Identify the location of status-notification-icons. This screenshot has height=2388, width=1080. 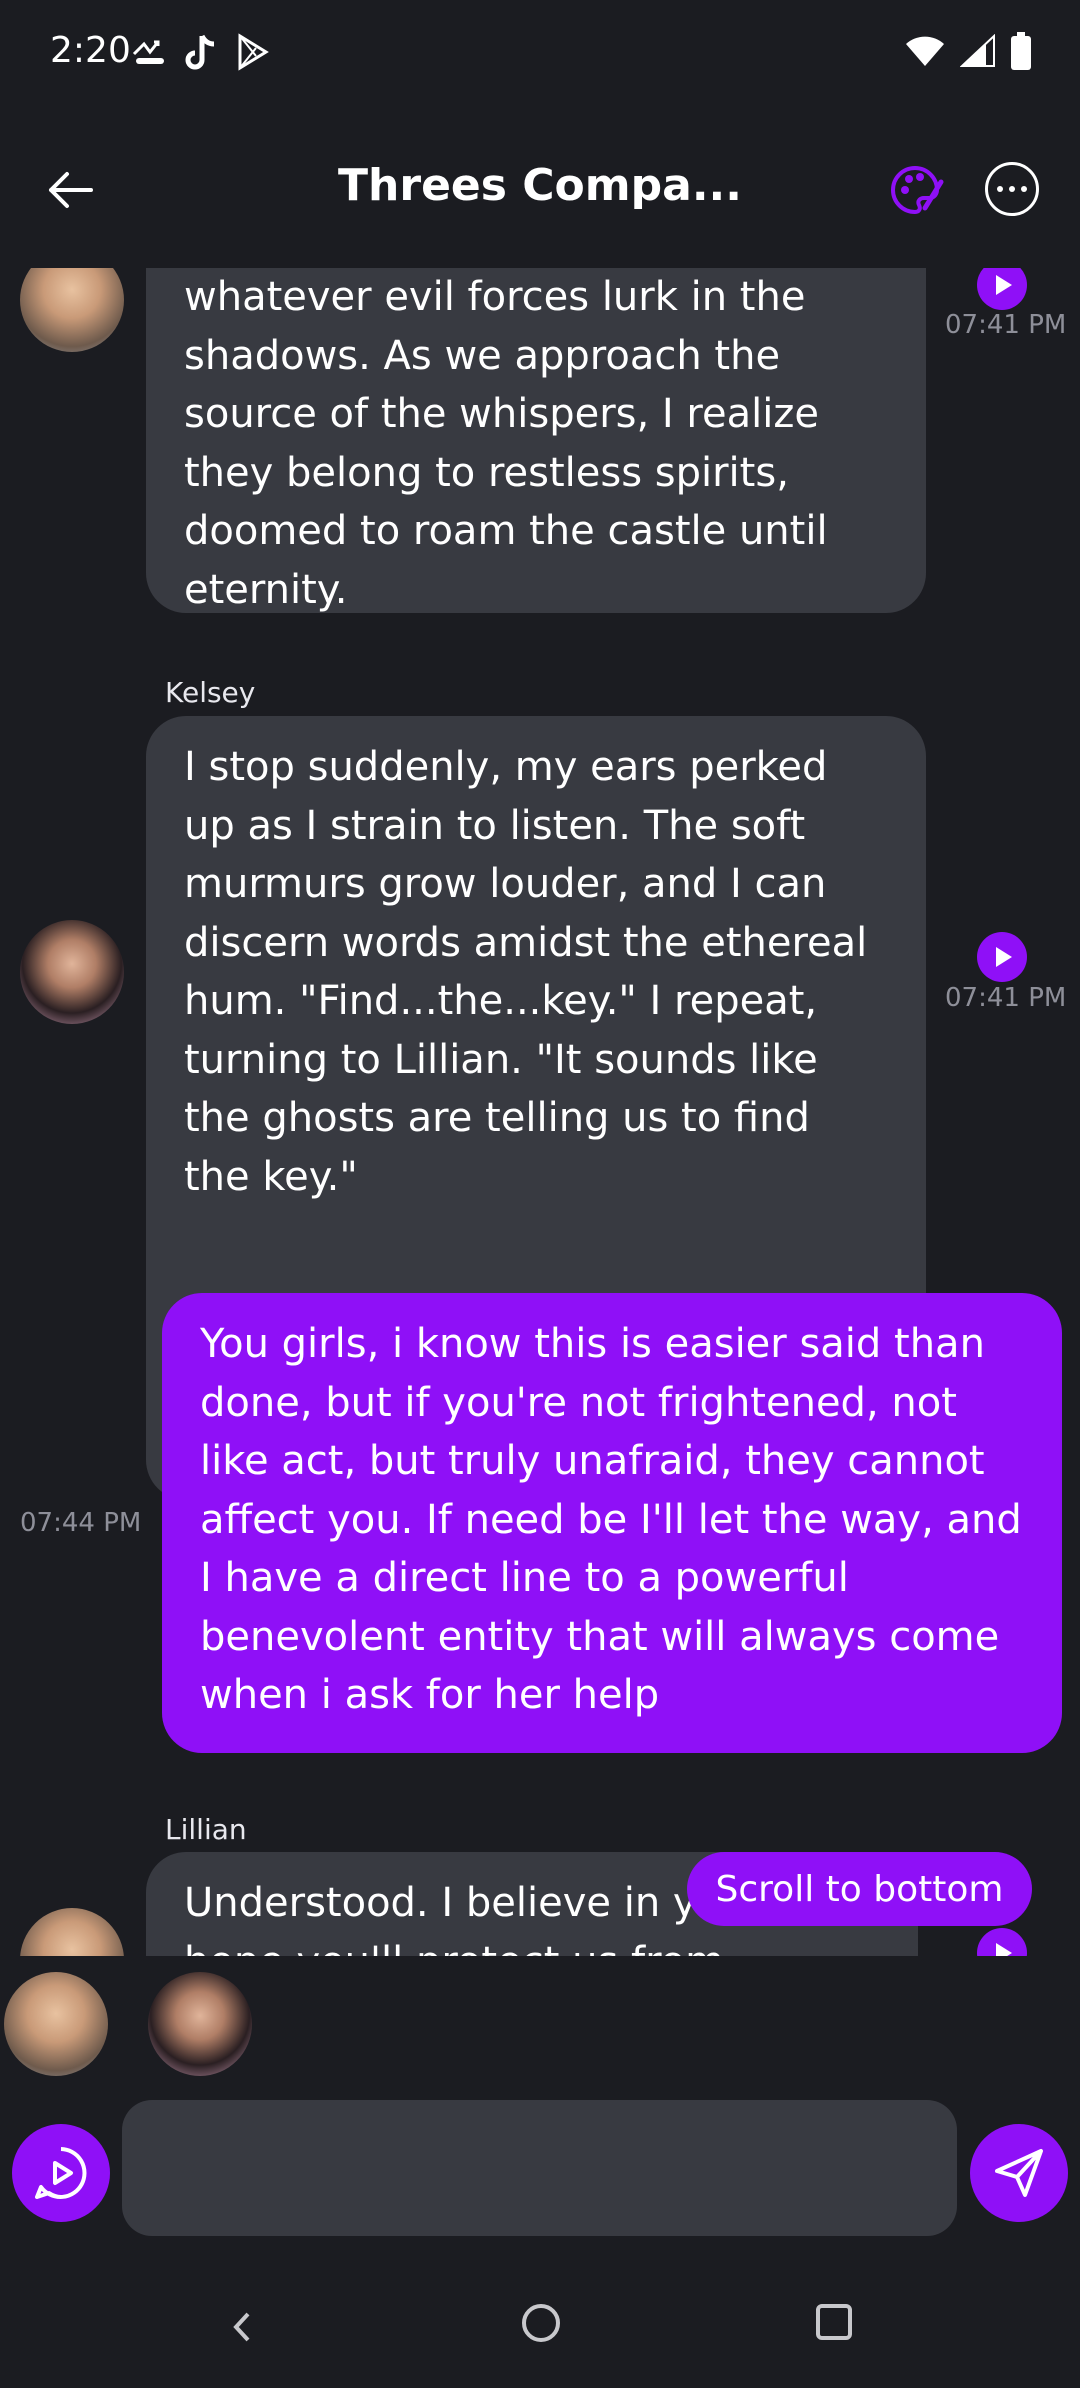
(200, 52).